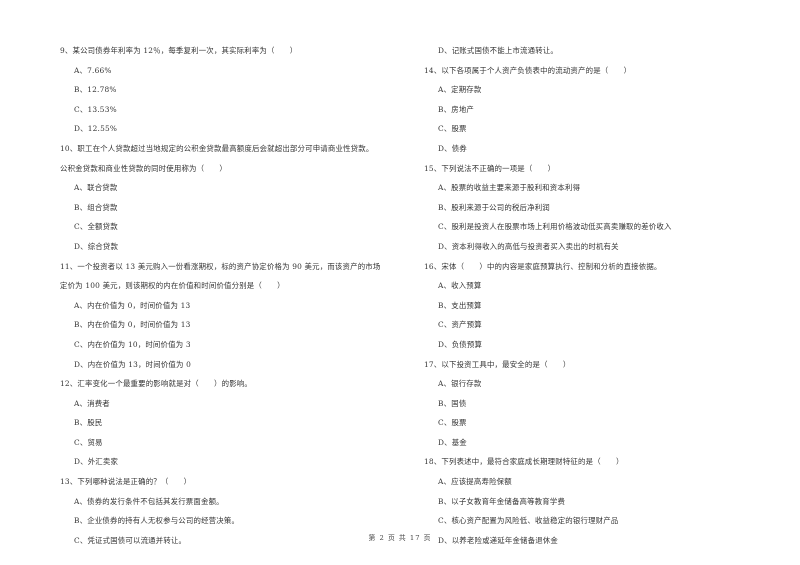 This screenshot has height=565, width=800. What do you see at coordinates (92, 403) in the screenshot?
I see `answer-option: A、消费者` at bounding box center [92, 403].